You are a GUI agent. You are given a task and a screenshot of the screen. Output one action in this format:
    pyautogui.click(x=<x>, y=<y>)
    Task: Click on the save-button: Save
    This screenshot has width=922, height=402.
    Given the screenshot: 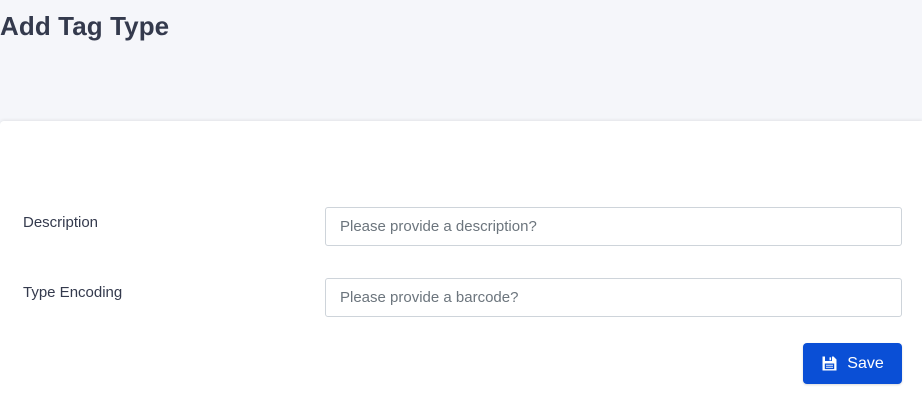 What is the action you would take?
    pyautogui.click(x=852, y=363)
    